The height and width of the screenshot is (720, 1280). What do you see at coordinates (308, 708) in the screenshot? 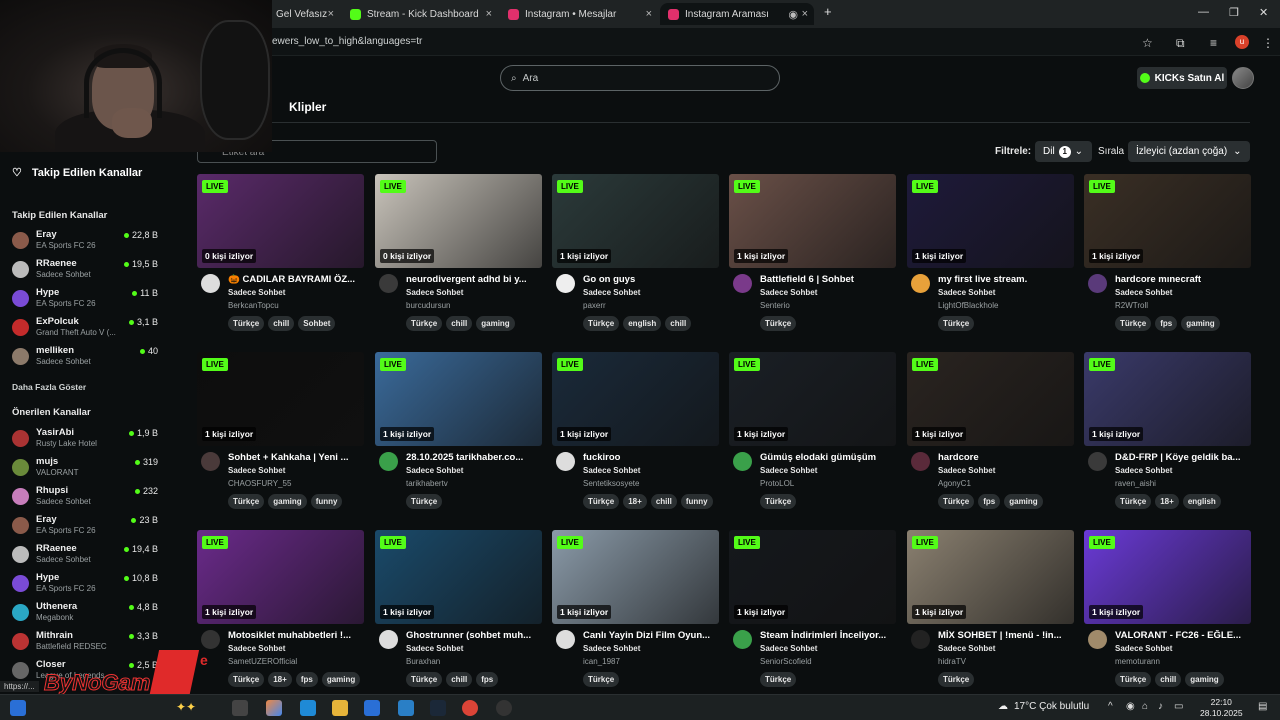
I see `edge-icon` at bounding box center [308, 708].